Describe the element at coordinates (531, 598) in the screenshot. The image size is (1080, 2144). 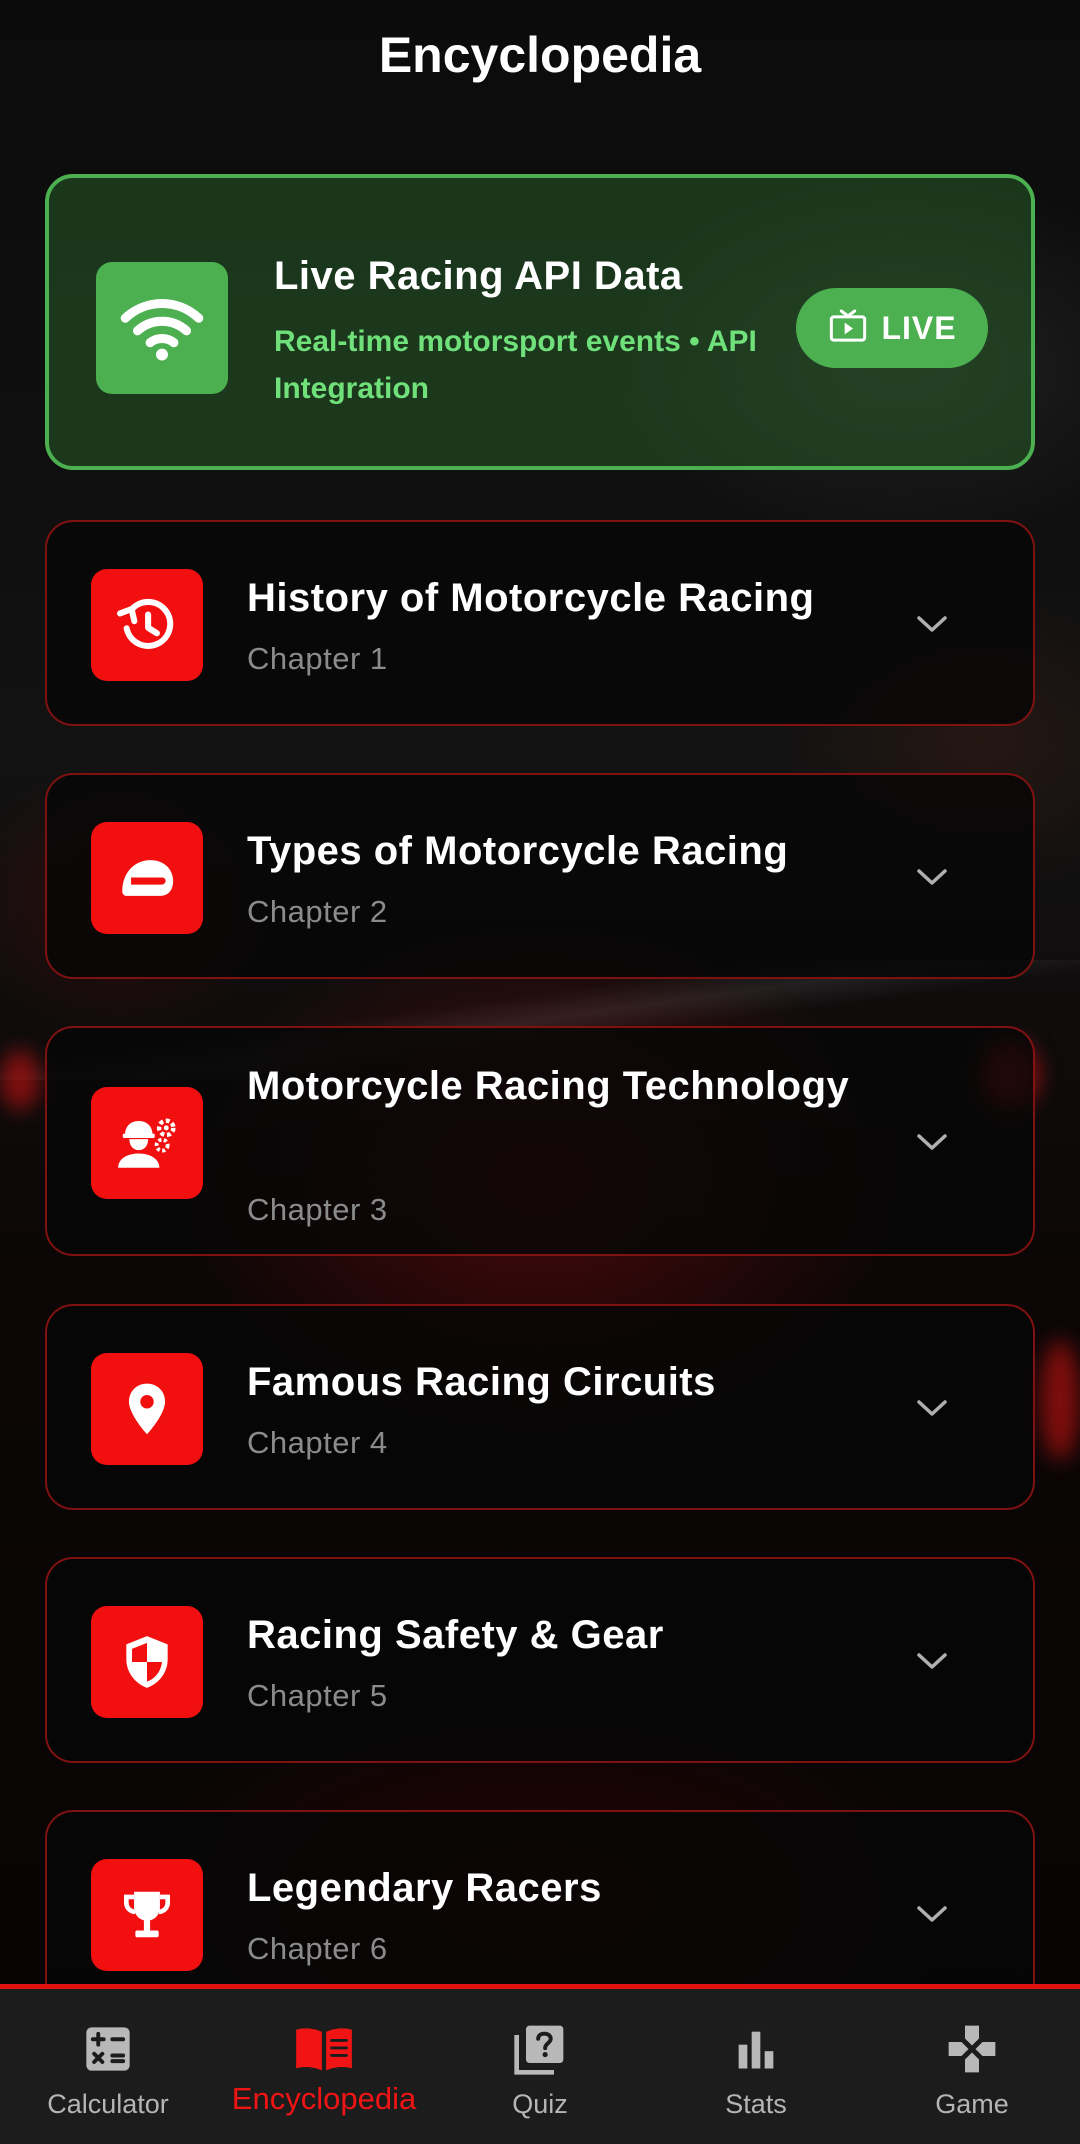
I see `chapter-title: History of Motorcycle Racing` at that location.